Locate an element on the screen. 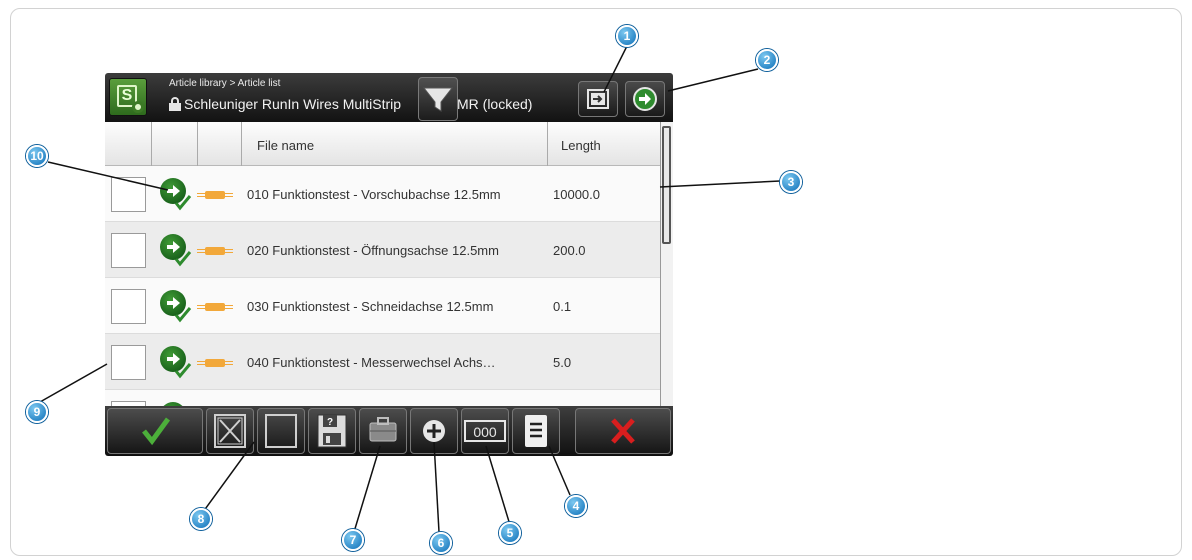 This screenshot has height=560, width=1192. callout-marker: 9 is located at coordinates (37, 412).